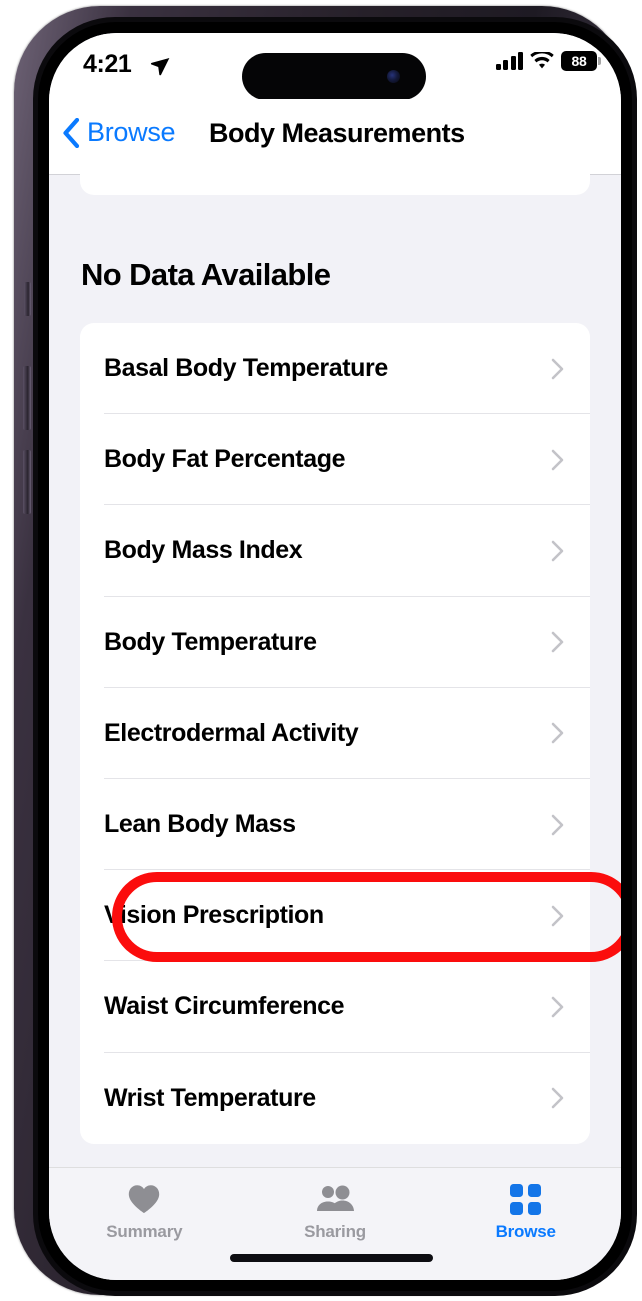  What do you see at coordinates (200, 824) in the screenshot?
I see `list-item-label: Lean Body Mass` at bounding box center [200, 824].